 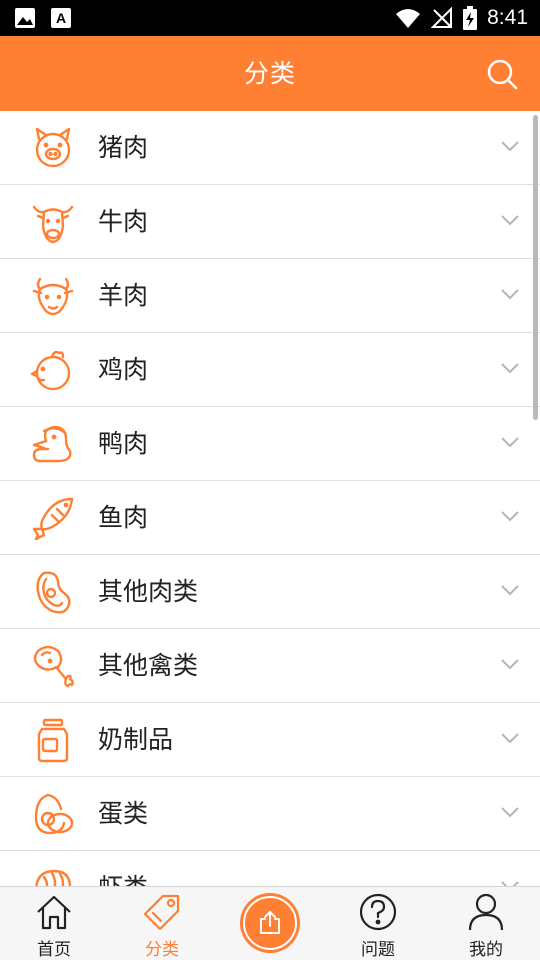 What do you see at coordinates (162, 950) in the screenshot?
I see `nav-label: 分类` at bounding box center [162, 950].